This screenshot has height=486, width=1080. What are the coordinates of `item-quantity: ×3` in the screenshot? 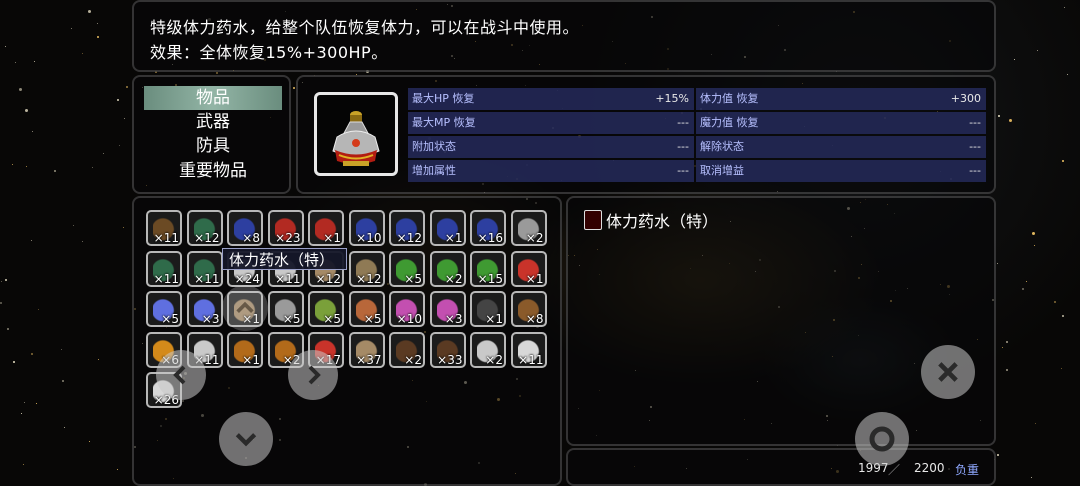 It's located at (453, 319).